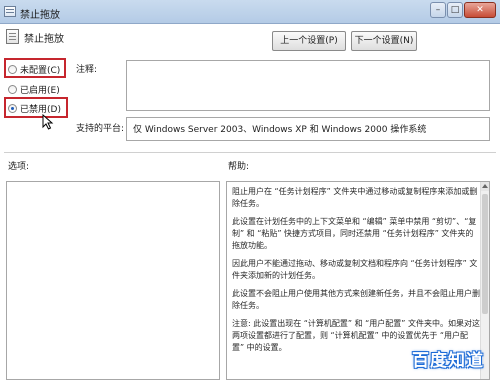 The width and height of the screenshot is (500, 380). Describe the element at coordinates (355, 197) in the screenshot. I see `help-paragraph: 阻止用户在 “任务计划程序” 文件夹中通过移动或复制程序来添加或删除任务。` at that location.